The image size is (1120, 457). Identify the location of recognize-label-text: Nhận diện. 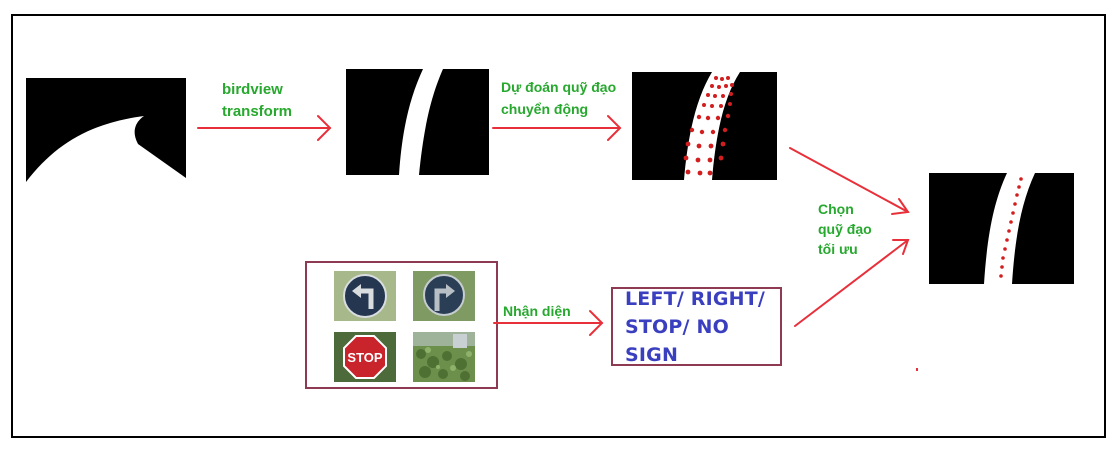
(537, 311).